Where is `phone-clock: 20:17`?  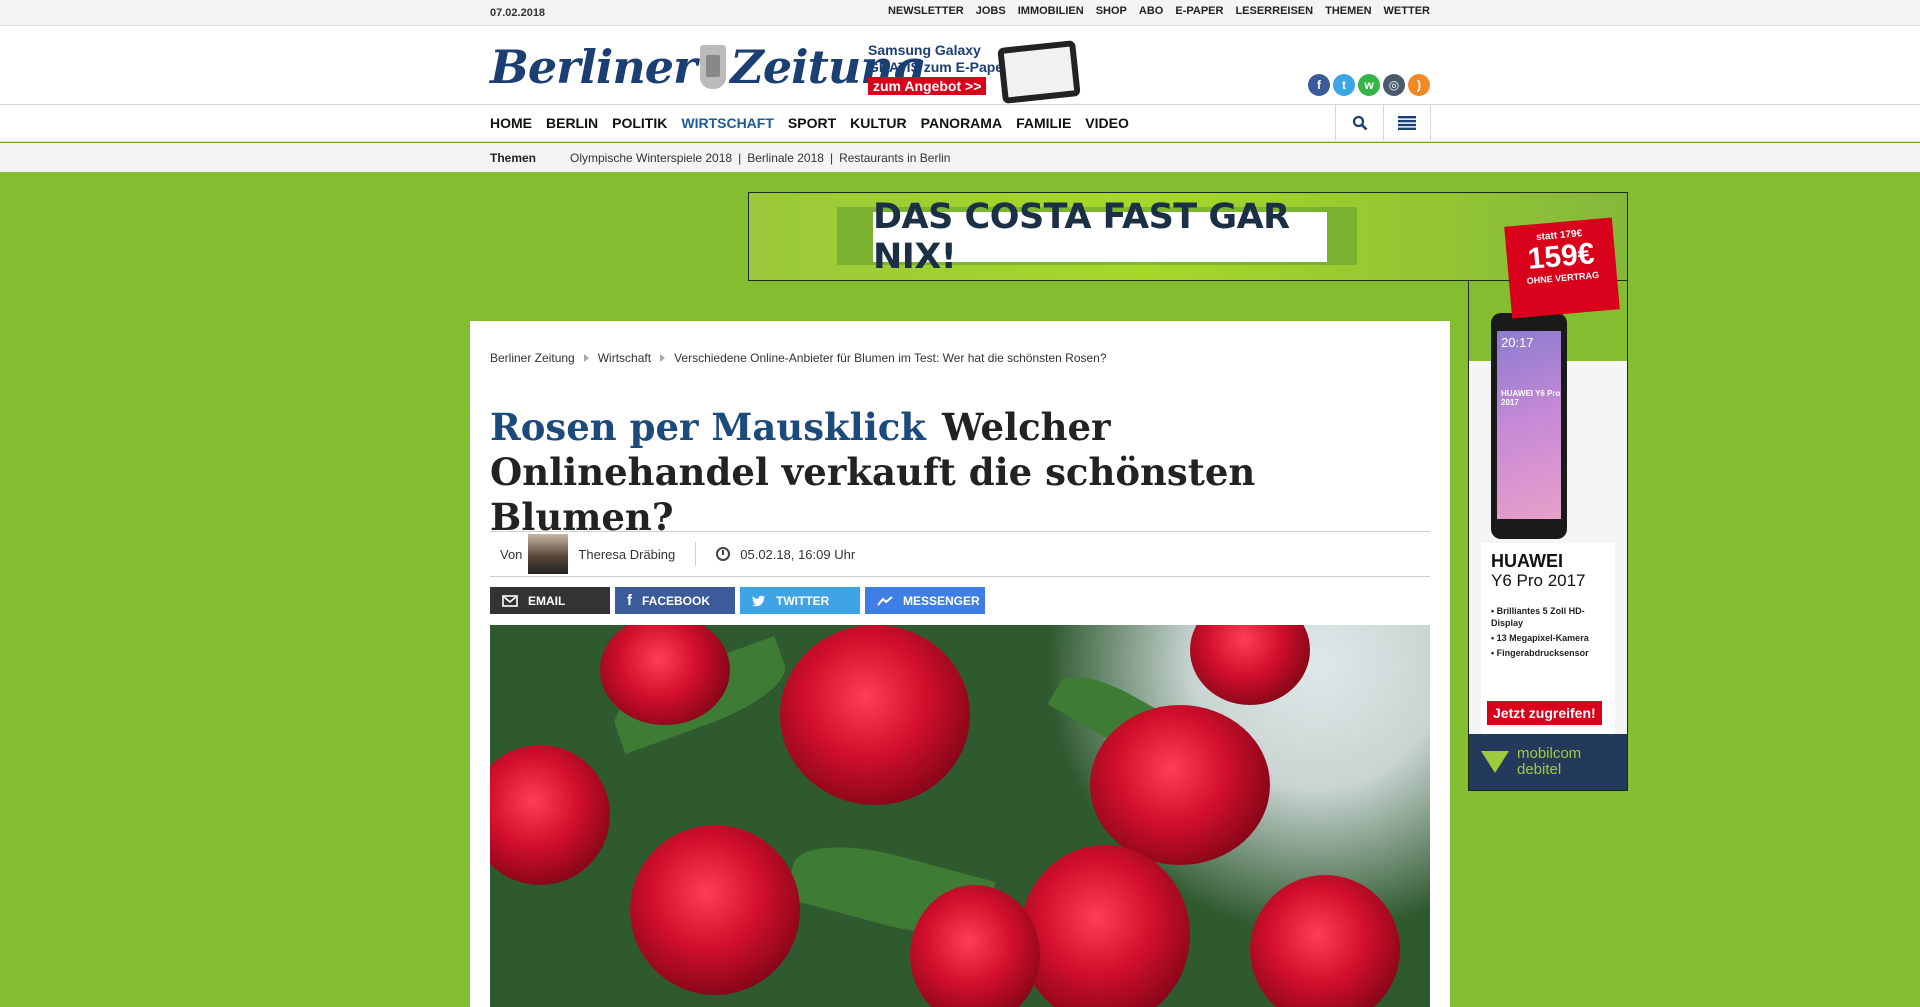
phone-clock: 20:17 is located at coordinates (1517, 342).